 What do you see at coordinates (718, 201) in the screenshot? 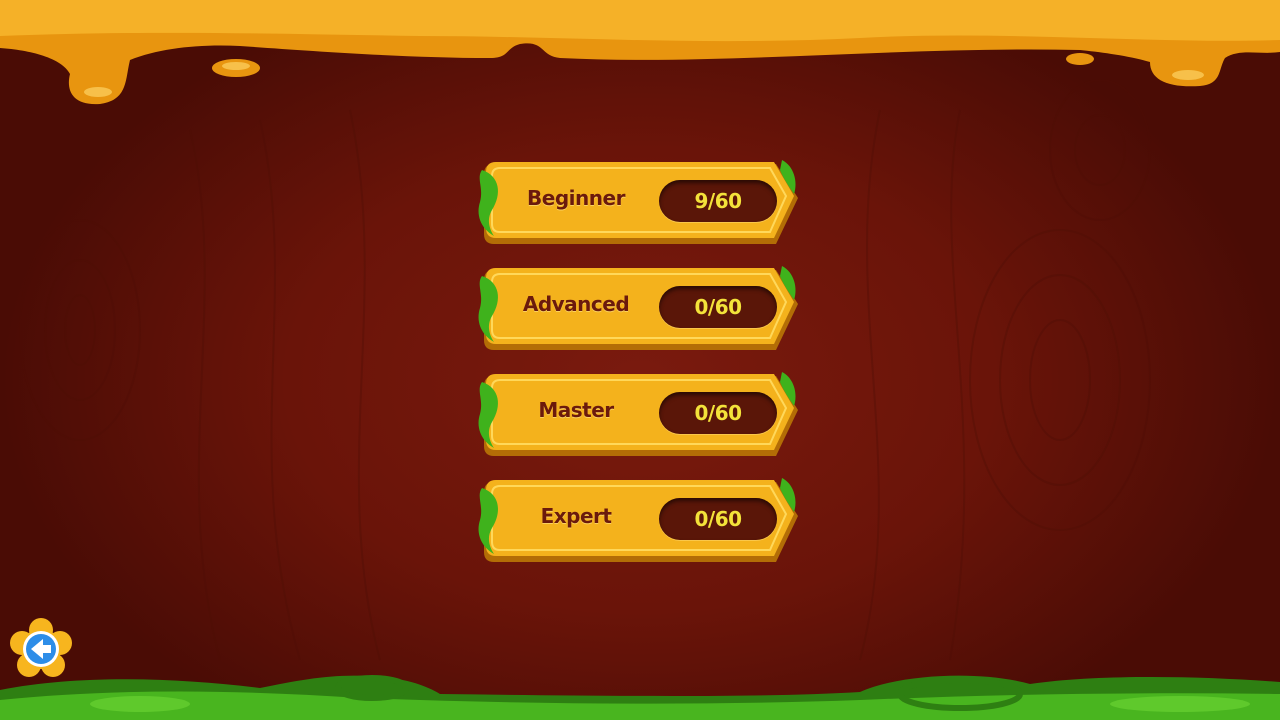
I see `level-progress: 9/60` at bounding box center [718, 201].